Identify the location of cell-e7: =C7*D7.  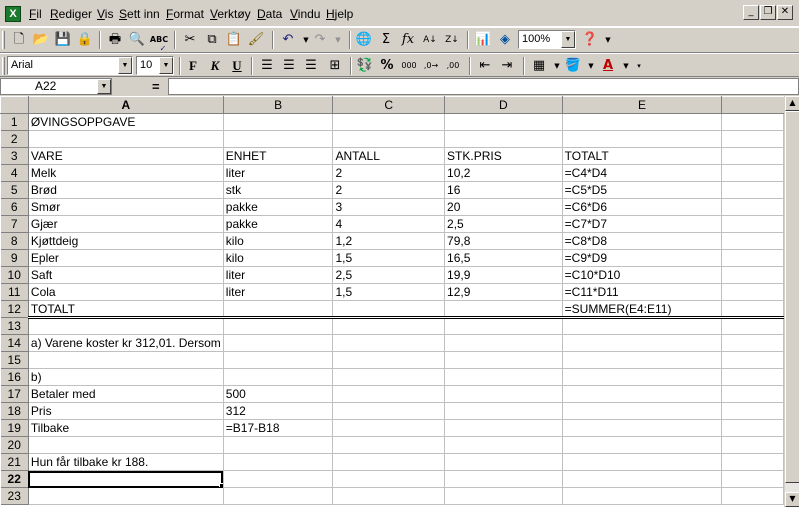
(642, 224).